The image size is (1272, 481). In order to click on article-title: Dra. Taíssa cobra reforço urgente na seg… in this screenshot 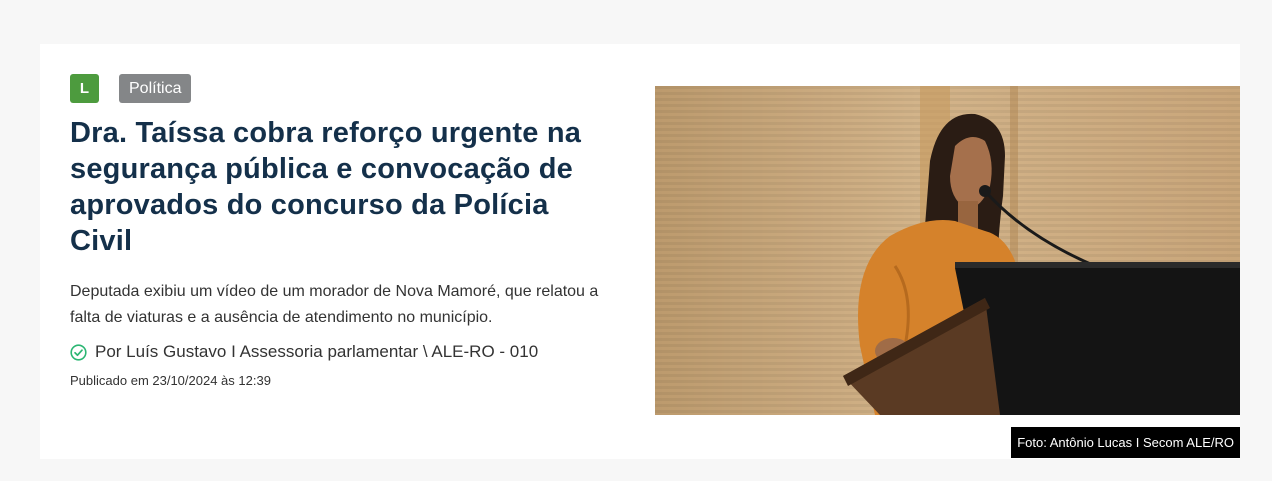, I will do `click(335, 187)`.